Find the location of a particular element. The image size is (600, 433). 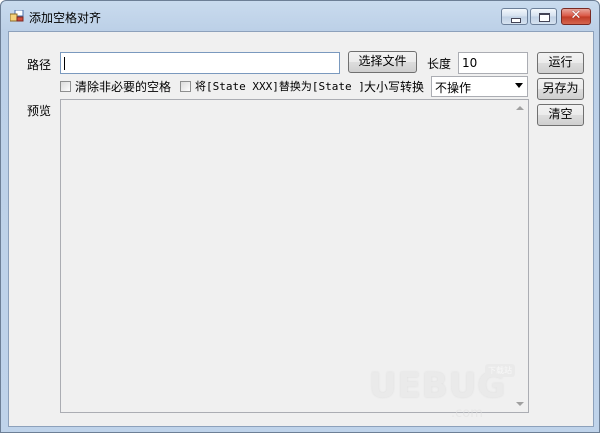

remove-spaces-checkbox: 清除非必要的空格 is located at coordinates (115, 86).